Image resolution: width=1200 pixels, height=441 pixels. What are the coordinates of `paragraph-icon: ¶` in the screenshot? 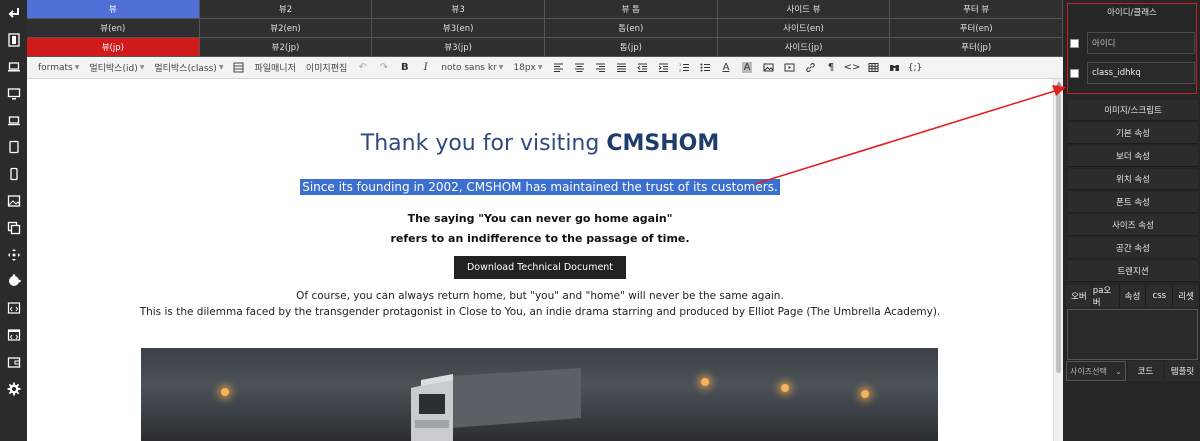 It's located at (831, 68).